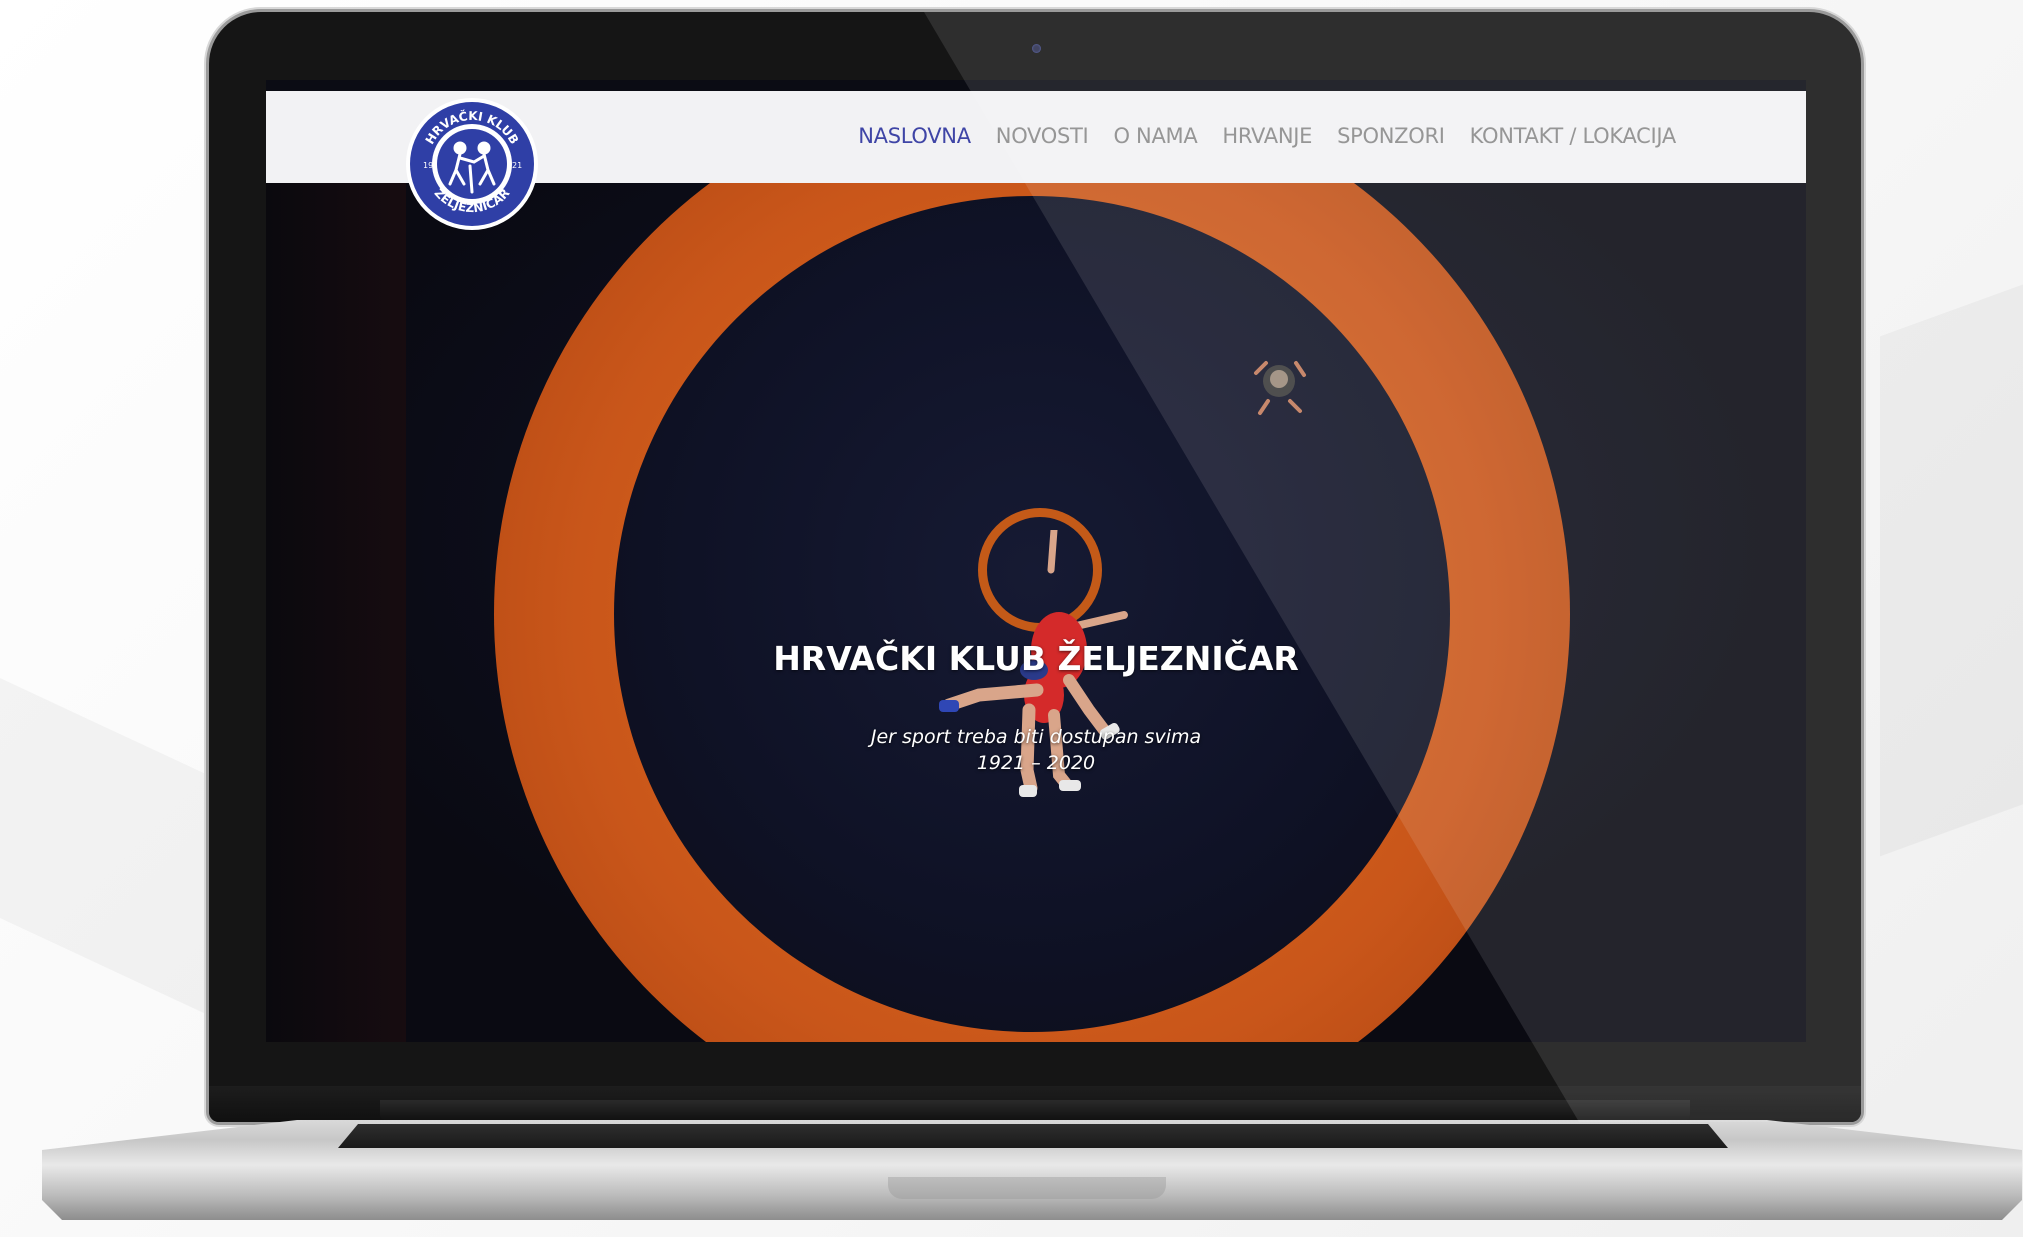 The height and width of the screenshot is (1237, 2023). Describe the element at coordinates (1042, 136) in the screenshot. I see `nav-item-novosti: NOVOSTI` at that location.